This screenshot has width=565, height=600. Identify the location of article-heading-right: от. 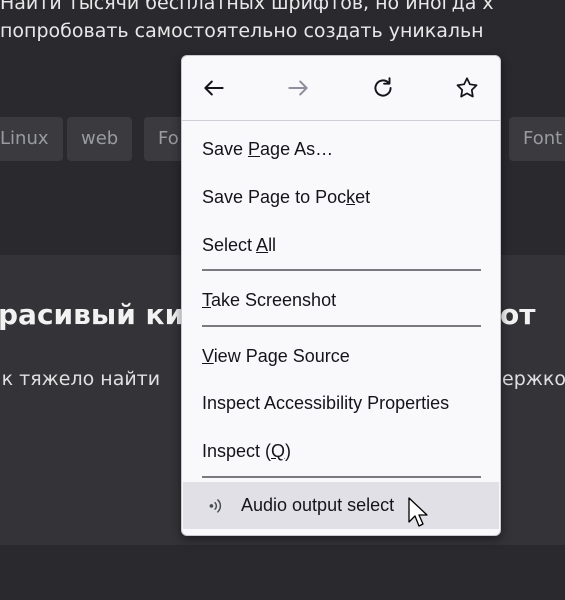
(517, 314).